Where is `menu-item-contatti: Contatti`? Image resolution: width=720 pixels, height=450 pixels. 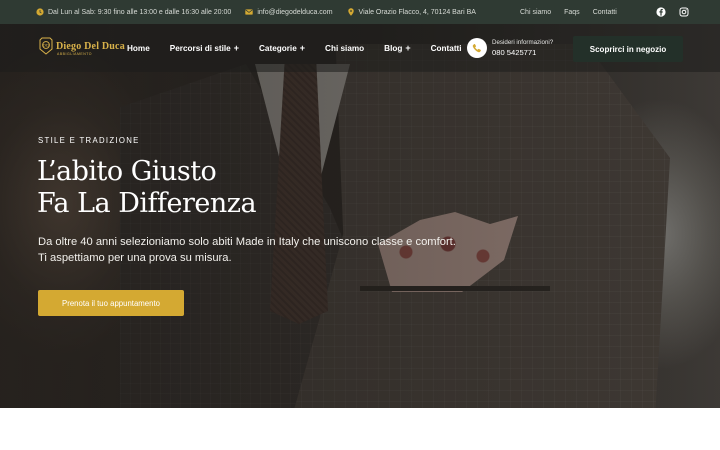 menu-item-contatti: Contatti is located at coordinates (446, 48).